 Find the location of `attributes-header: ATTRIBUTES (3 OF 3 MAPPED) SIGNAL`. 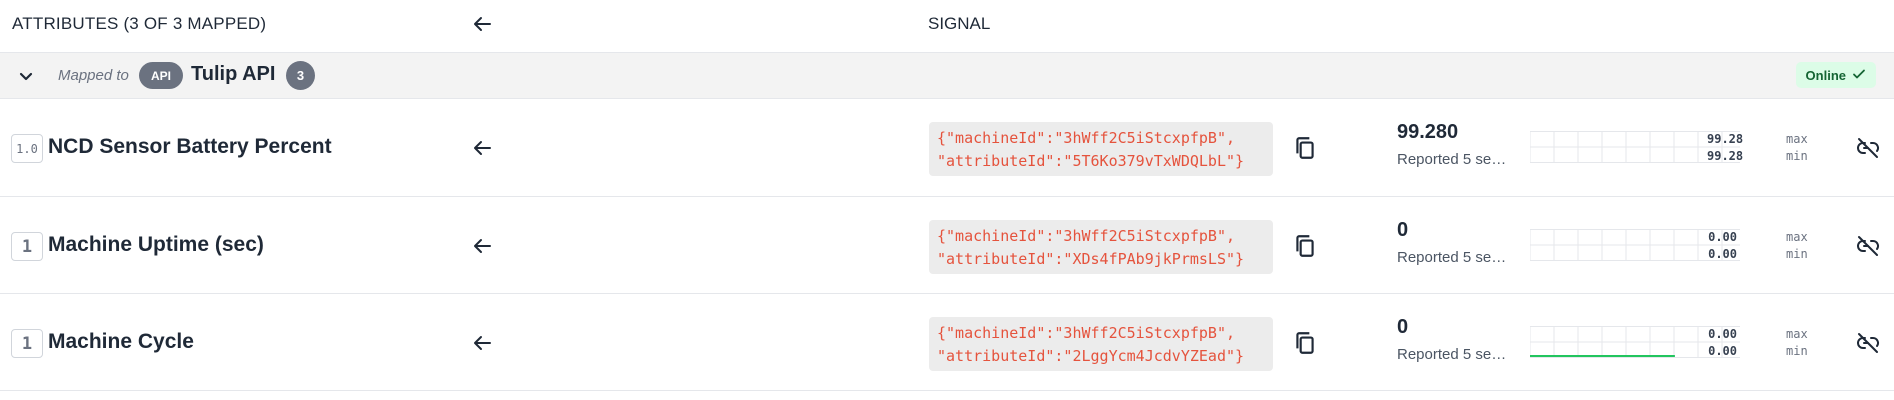

attributes-header: ATTRIBUTES (3 OF 3 MAPPED) SIGNAL is located at coordinates (947, 26).